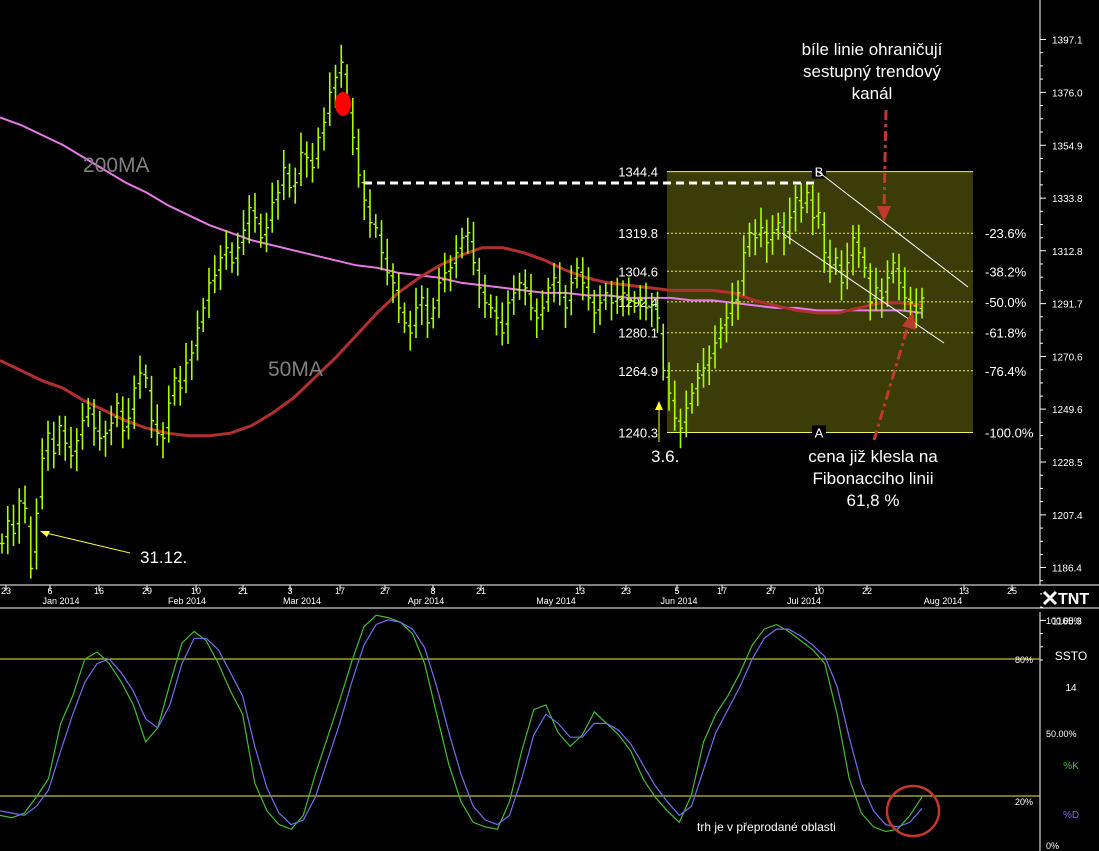 The image size is (1099, 851). I want to click on fib-pct-label: -23.6%, so click(1006, 233).